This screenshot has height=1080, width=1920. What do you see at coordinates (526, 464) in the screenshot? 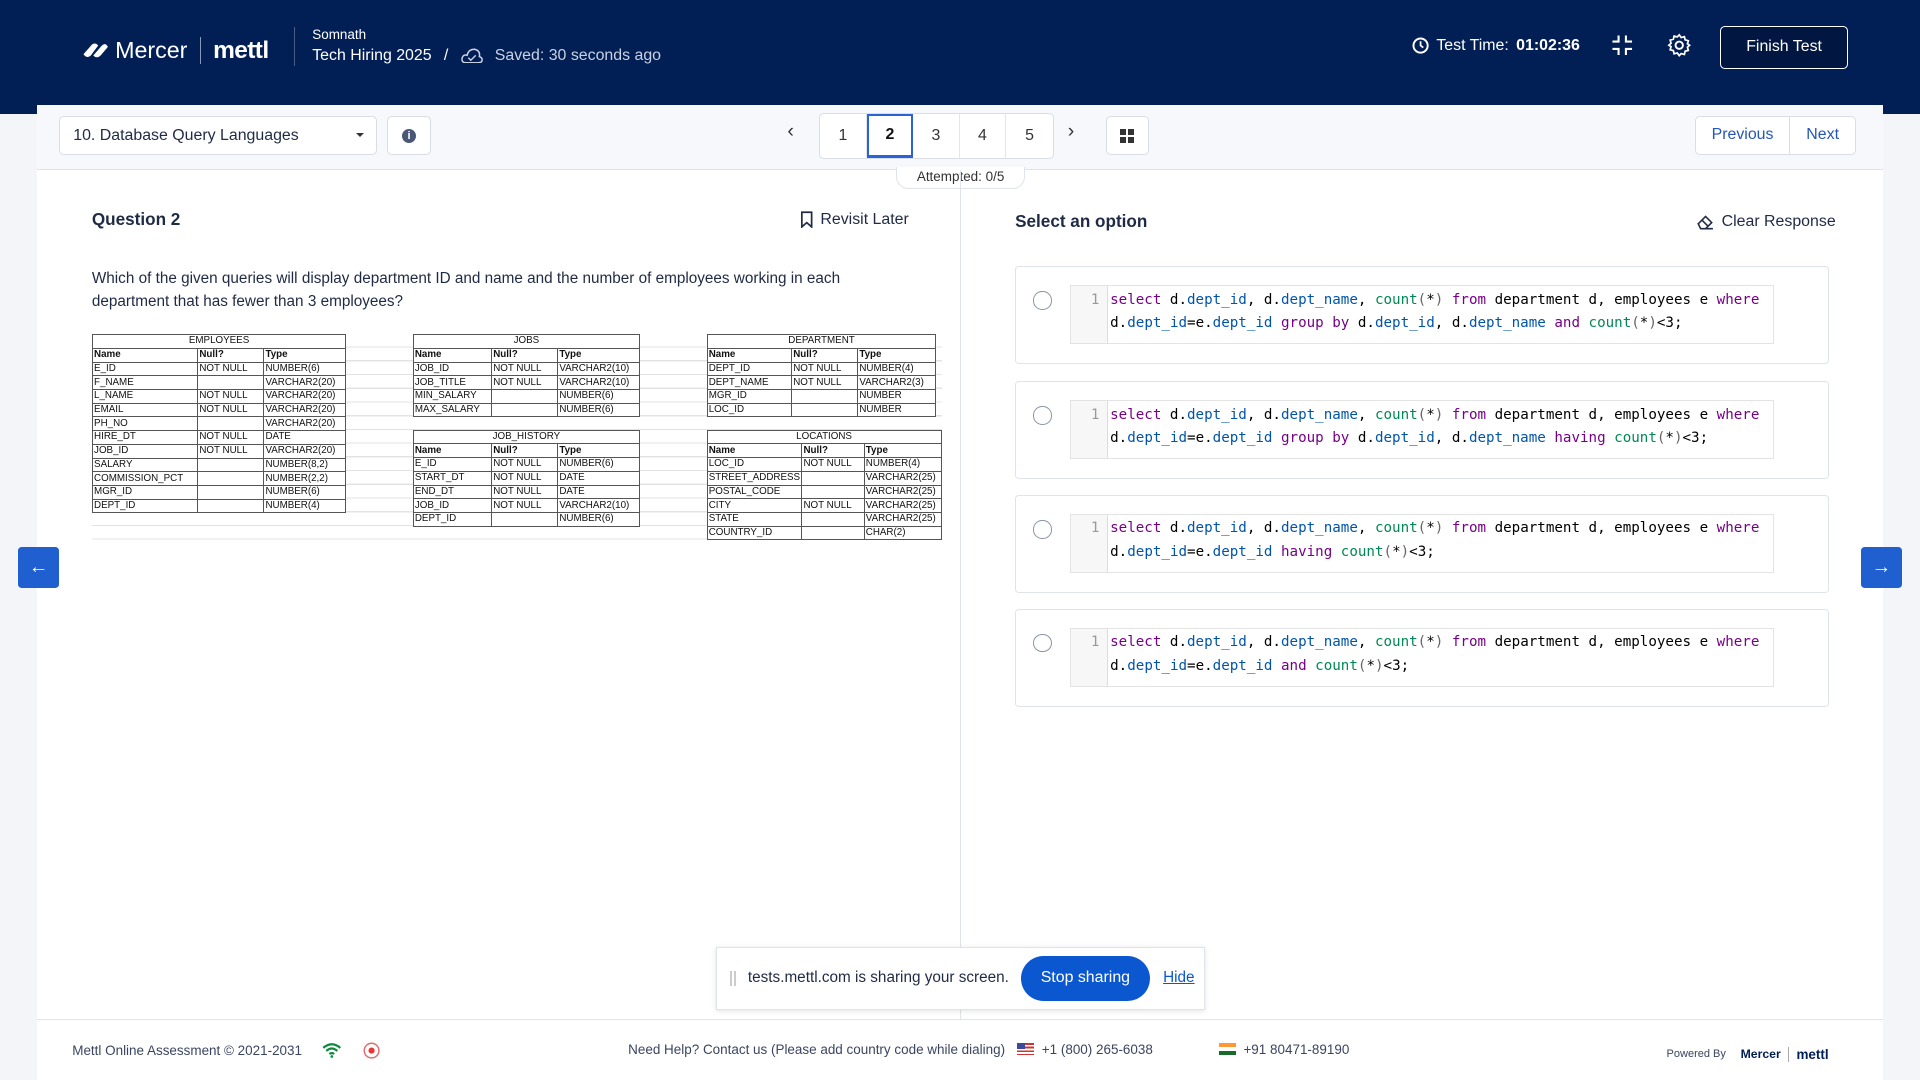
I see `table-row: E_ID NOT NULL NUMBER(6)` at bounding box center [526, 464].